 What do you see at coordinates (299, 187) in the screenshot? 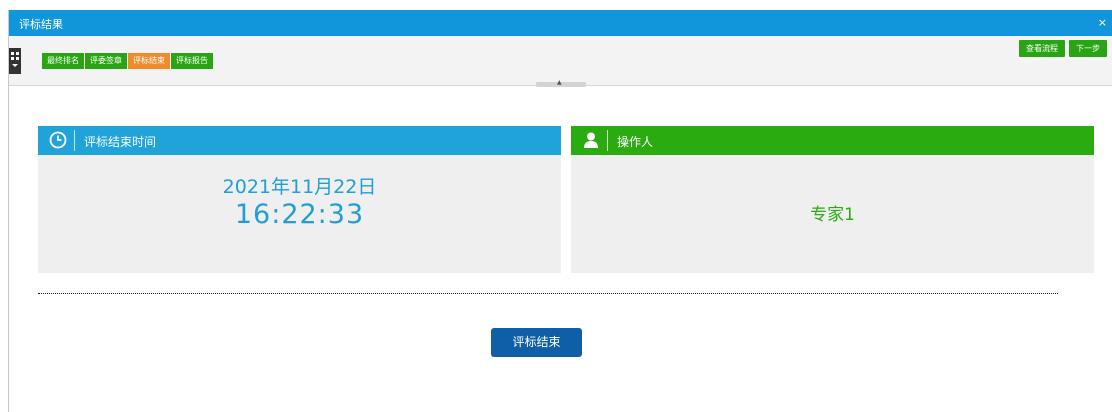
I see `end-date-value: 2021年11月22日` at bounding box center [299, 187].